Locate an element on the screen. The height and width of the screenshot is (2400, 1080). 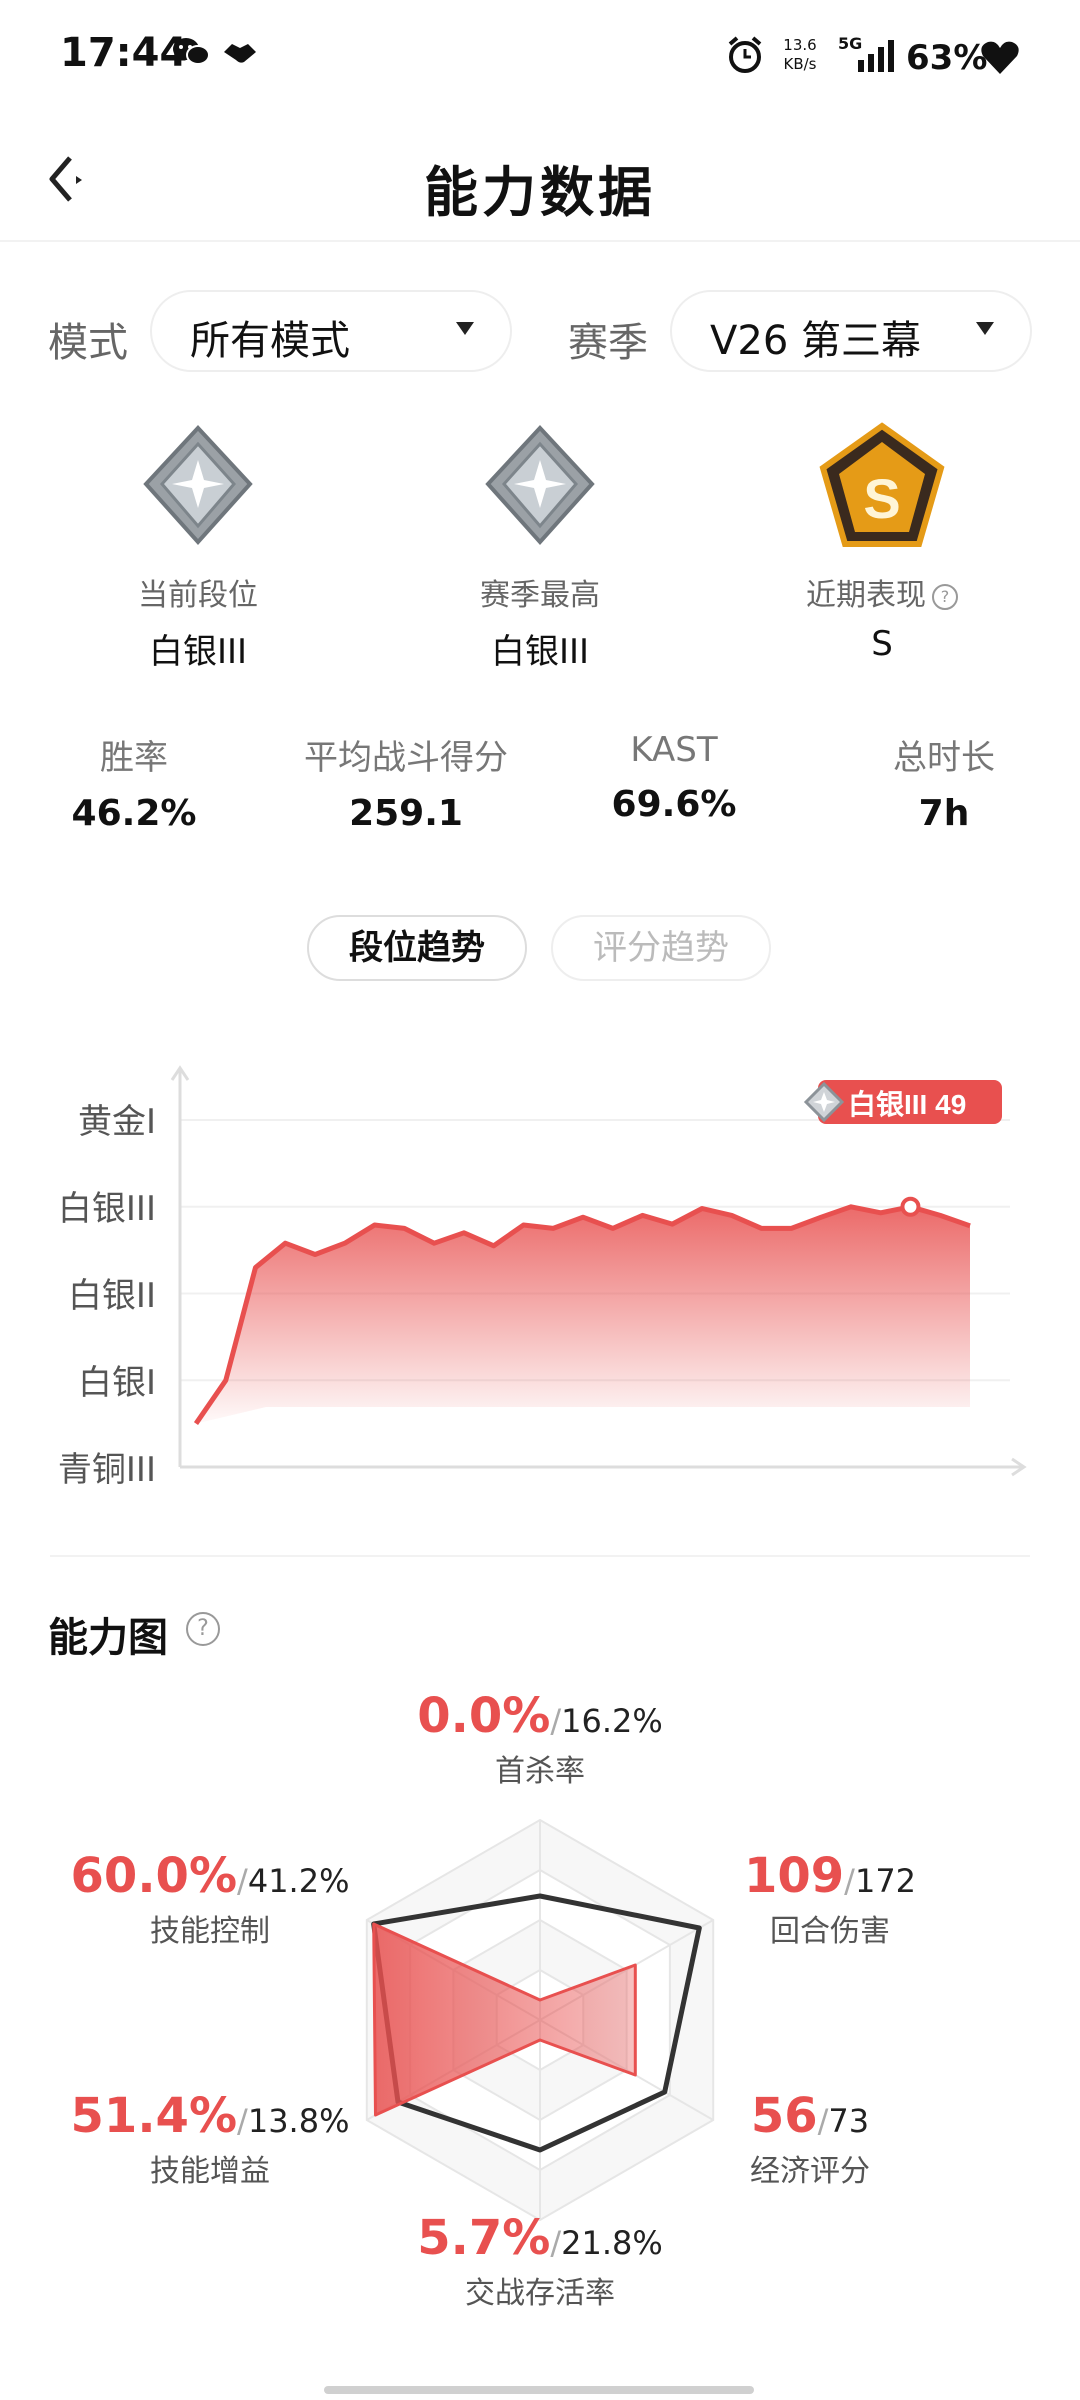
axis-average: 21.8% is located at coordinates (612, 2243).